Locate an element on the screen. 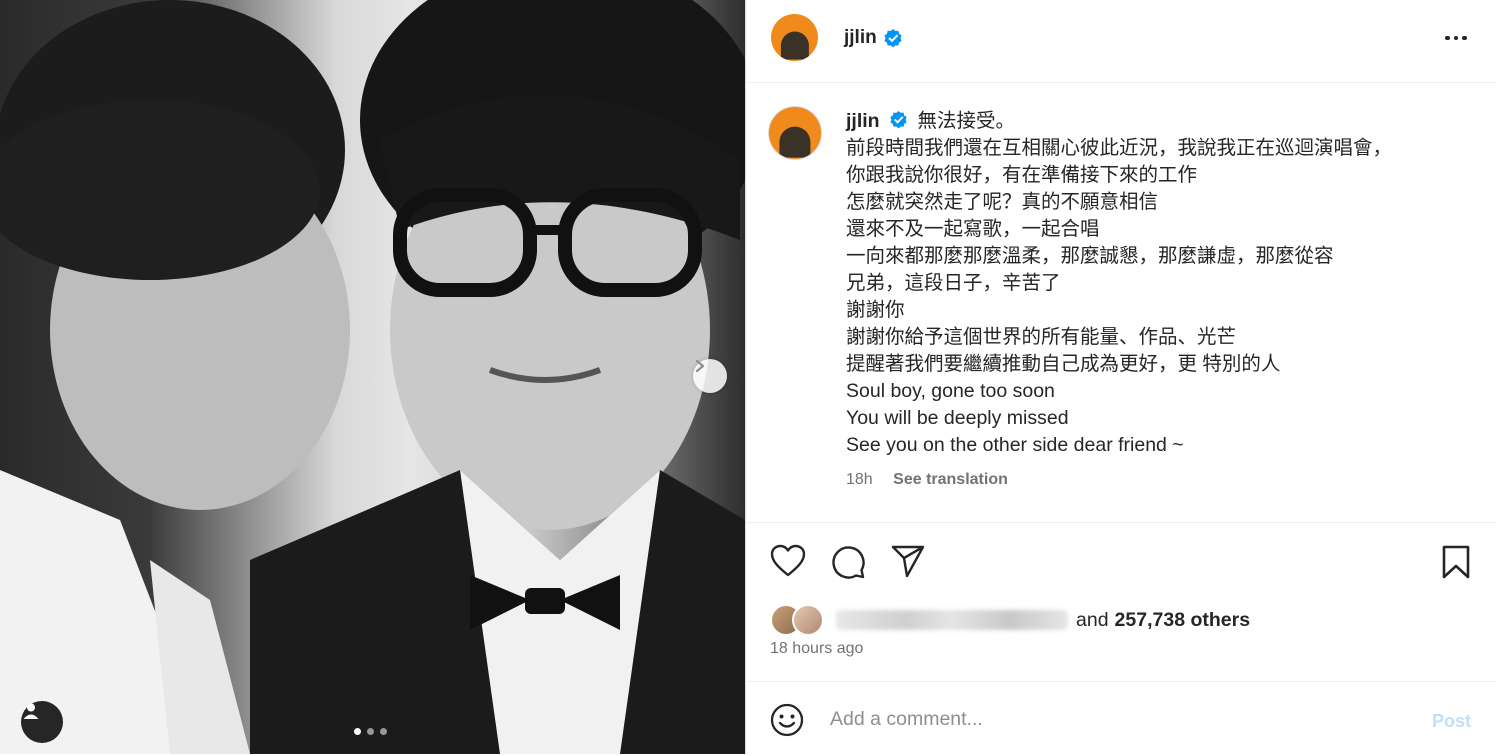 This screenshot has width=1497, height=755. likes-summary: and 257,738 others is located at coordinates (1010, 620).